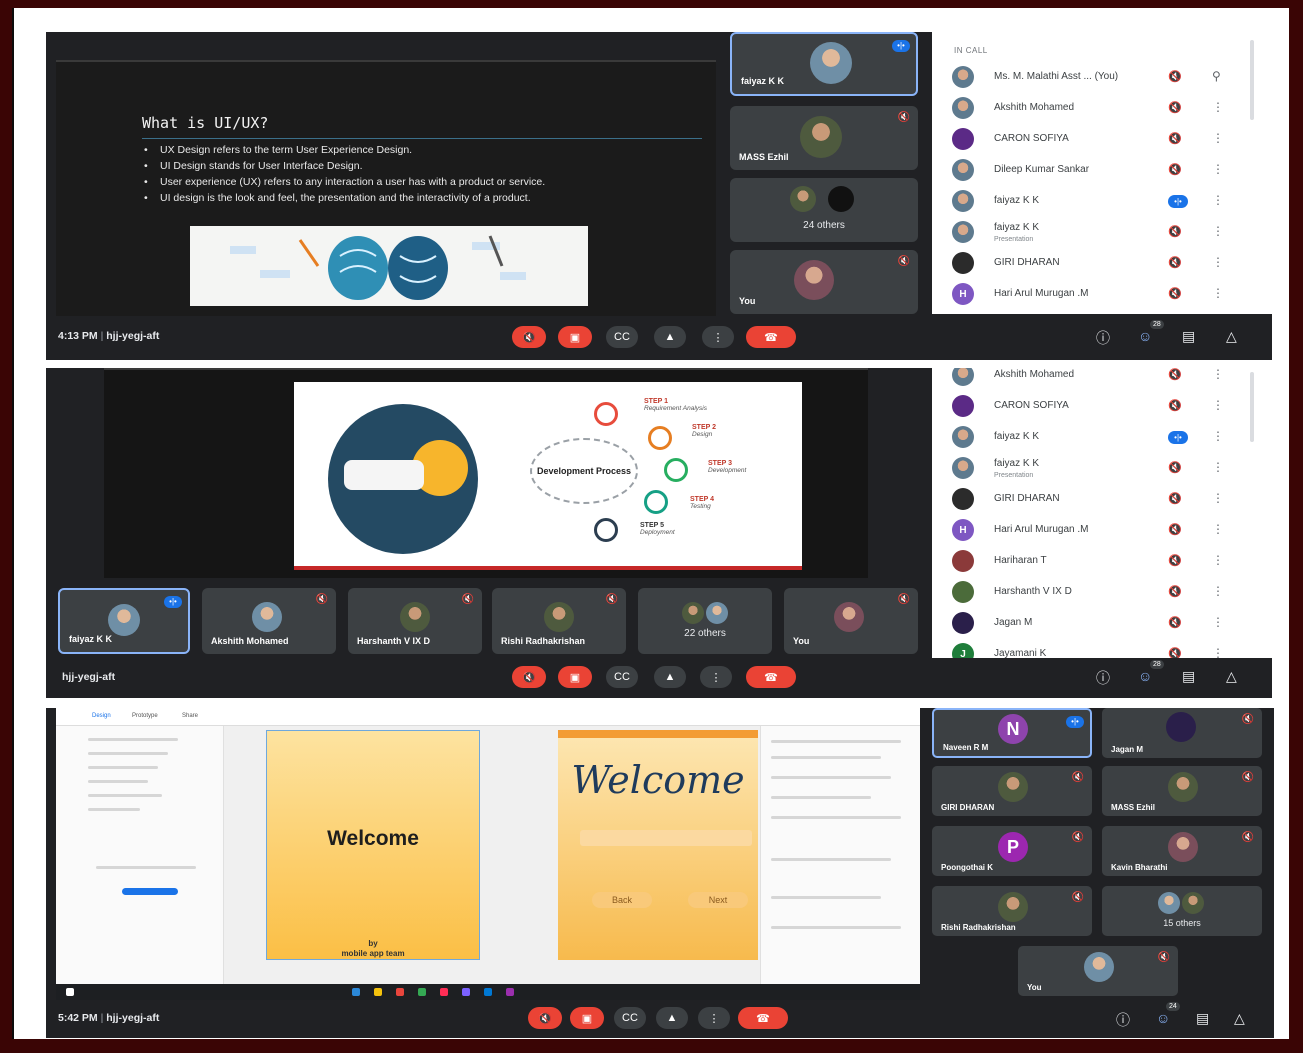 This screenshot has width=1303, height=1053. Describe the element at coordinates (658, 845) in the screenshot. I see `artboard-login: Welcome Back Next` at that location.